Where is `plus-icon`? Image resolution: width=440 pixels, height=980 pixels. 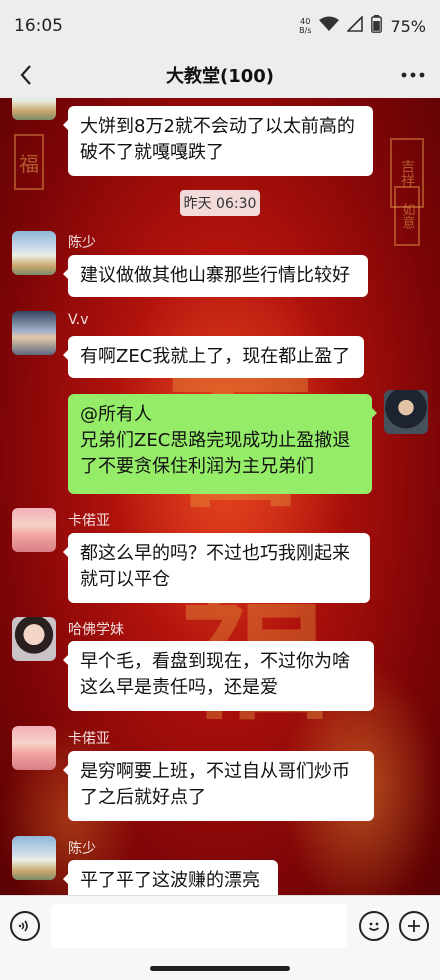 plus-icon is located at coordinates (414, 926).